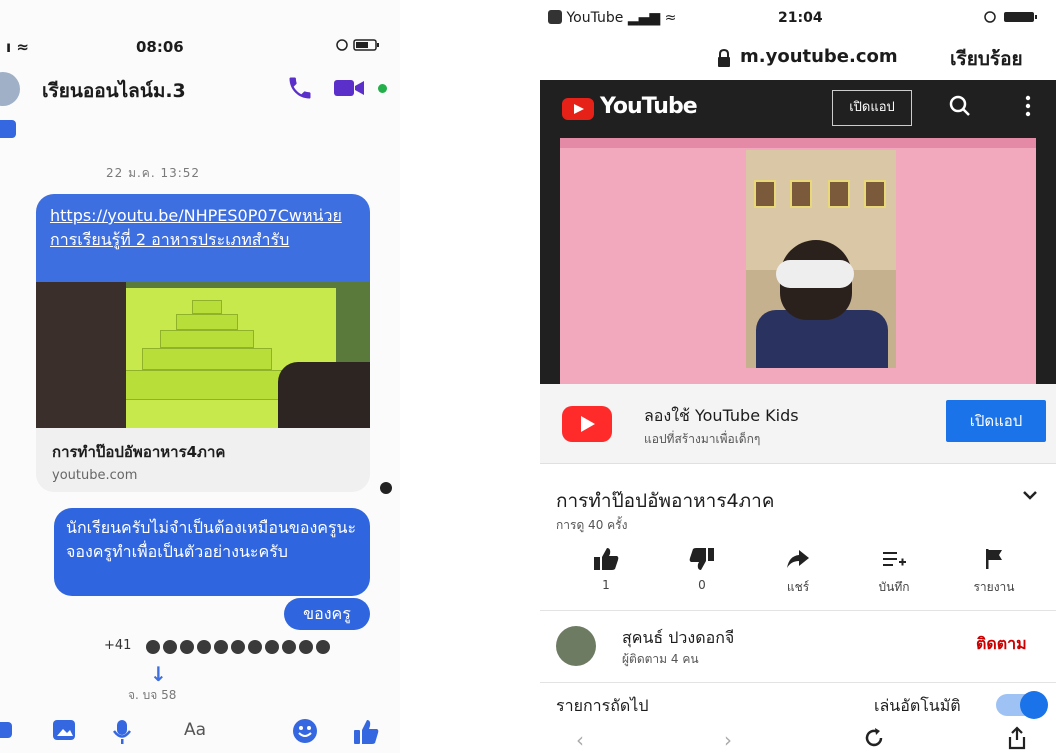 The height and width of the screenshot is (753, 1056). I want to click on like-count: 1, so click(606, 585).